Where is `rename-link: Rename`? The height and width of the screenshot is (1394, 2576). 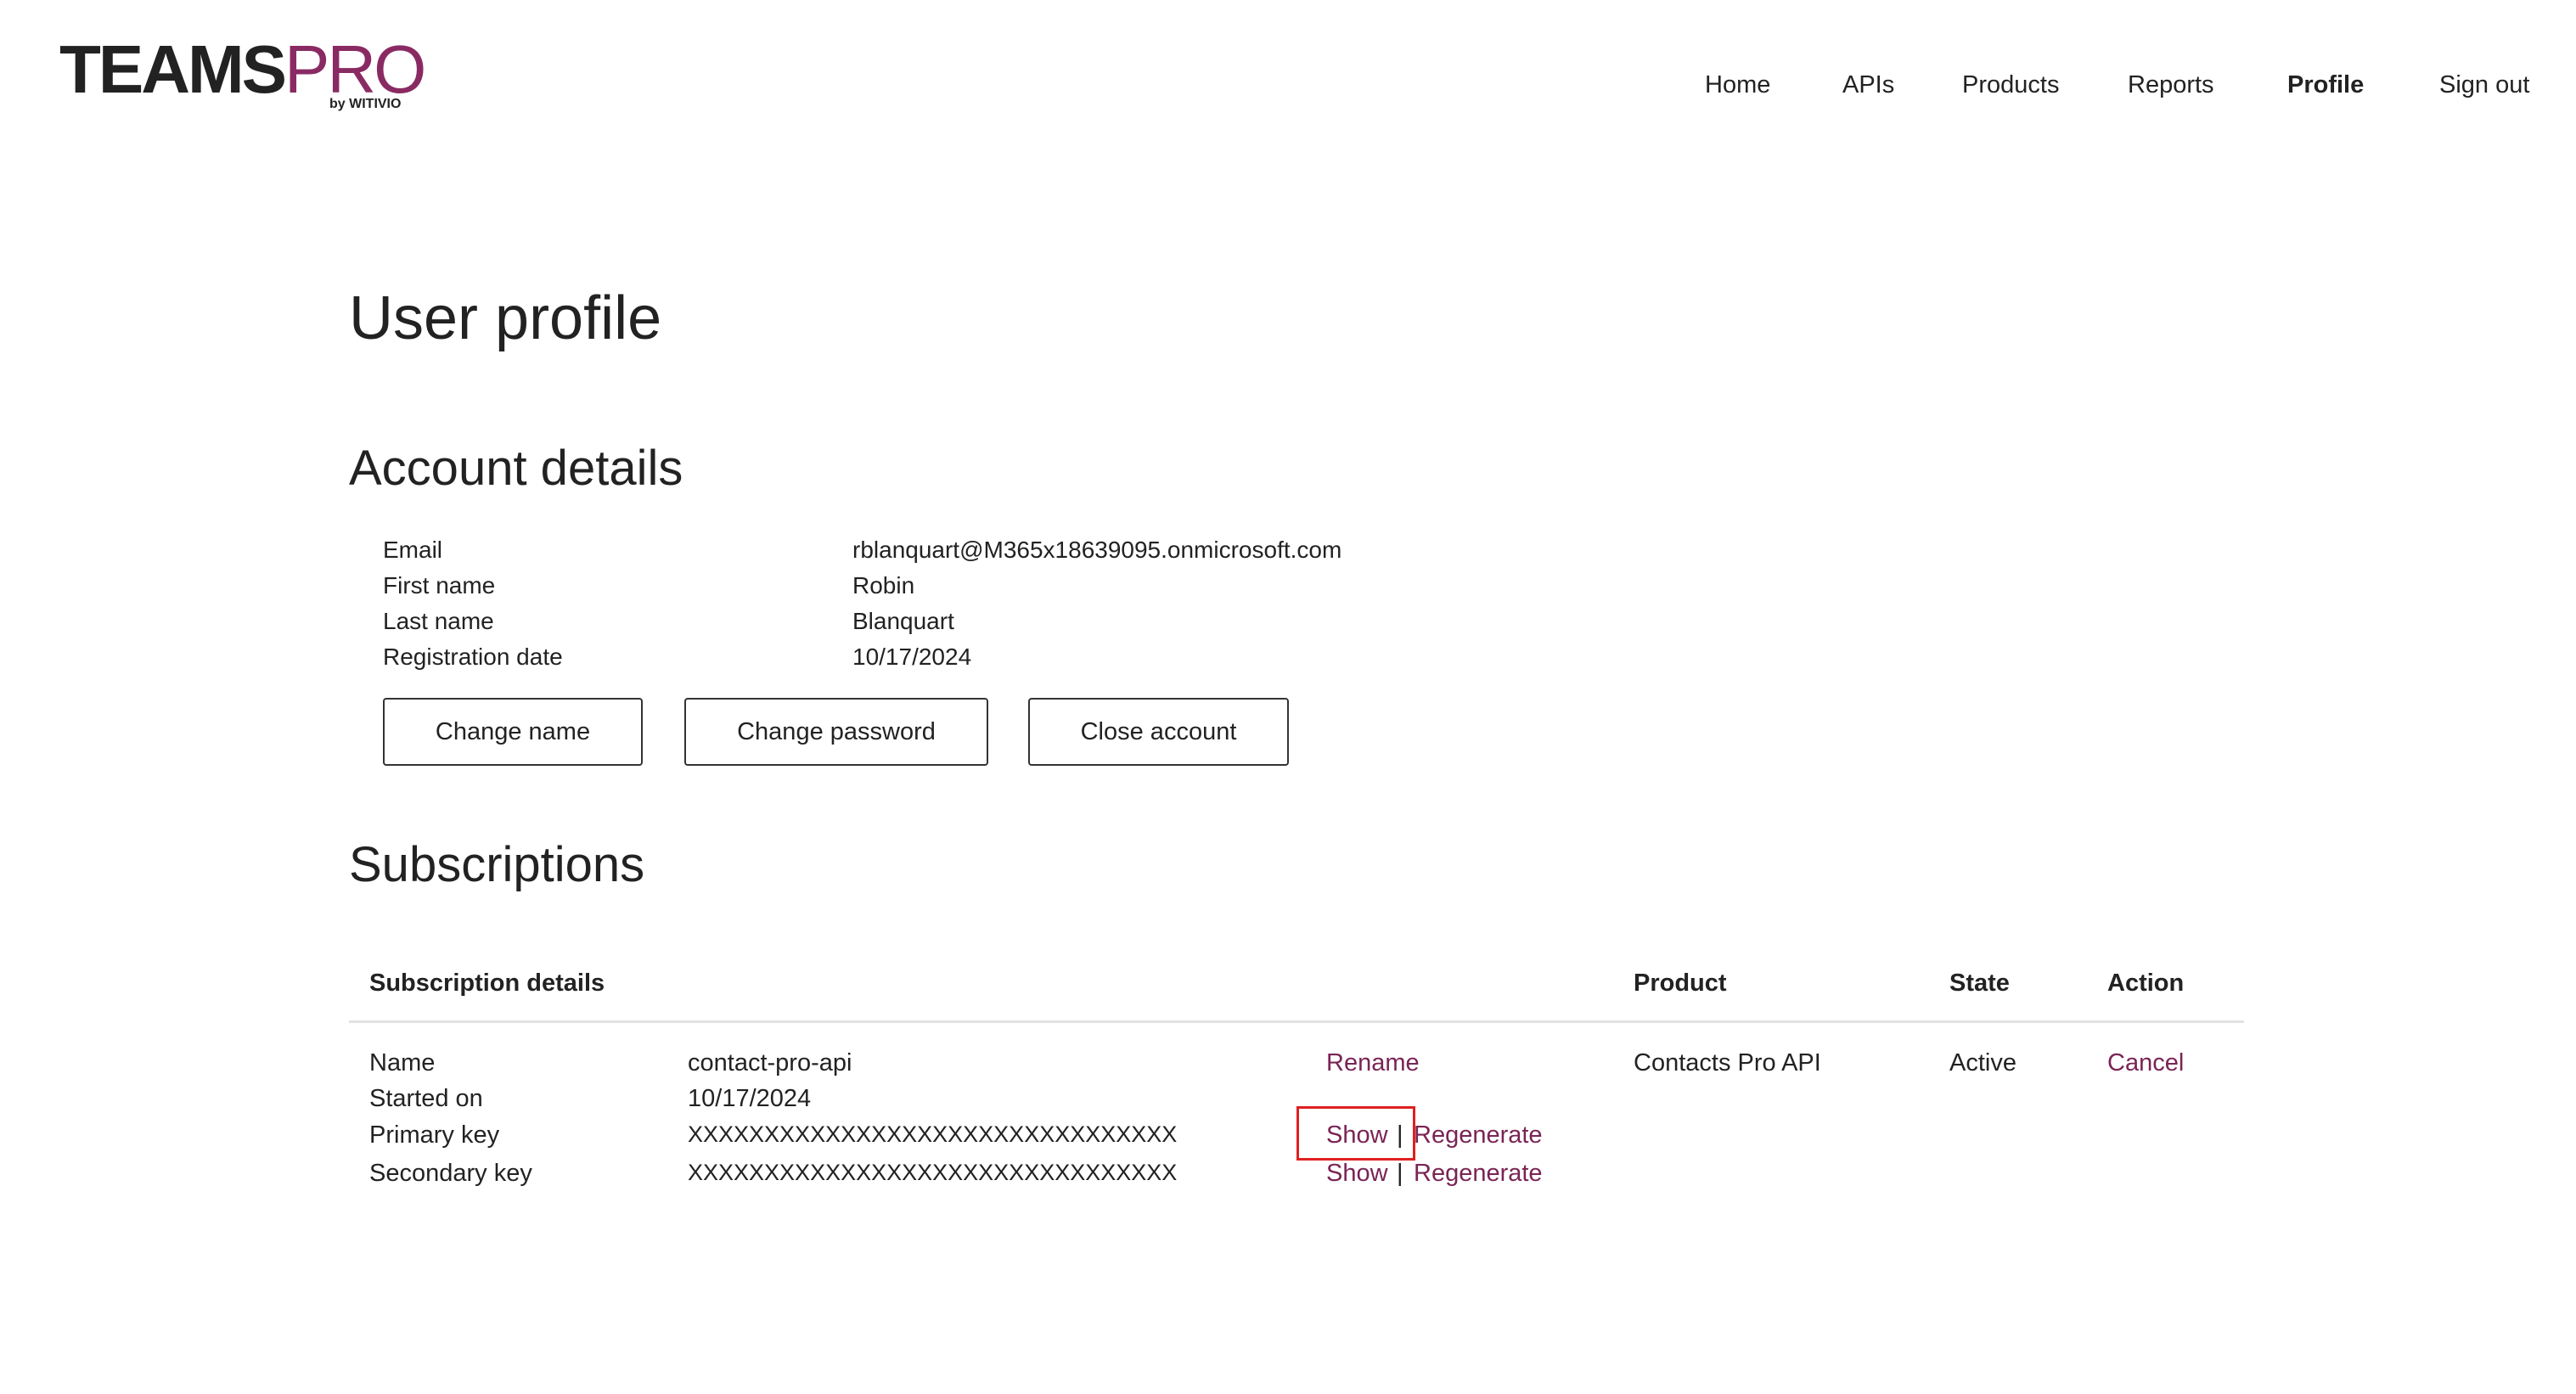 rename-link: Rename is located at coordinates (1373, 1063).